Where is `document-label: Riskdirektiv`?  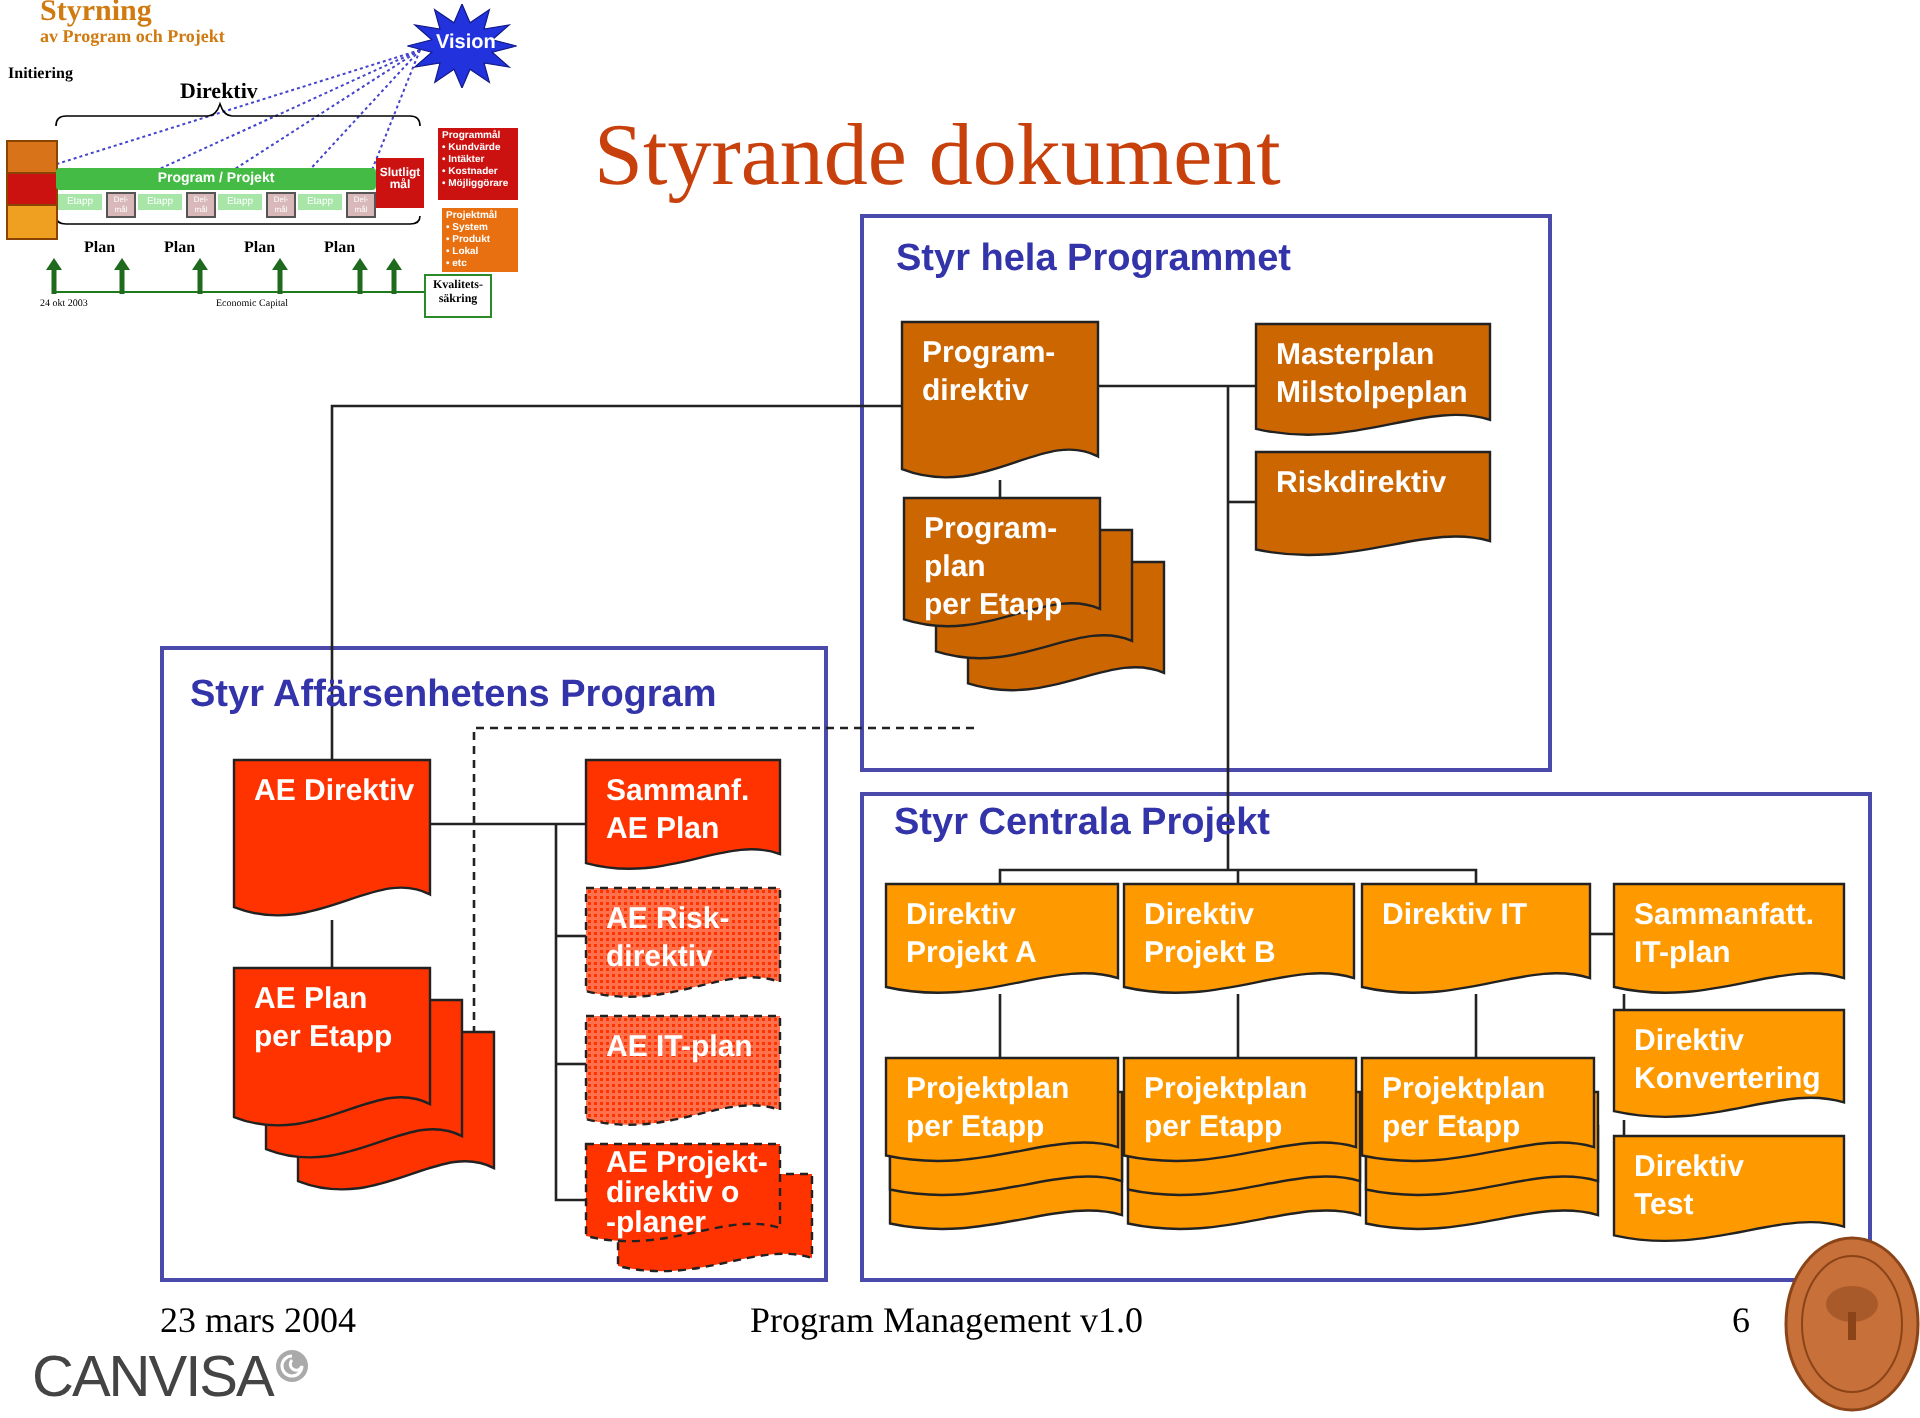 document-label: Riskdirektiv is located at coordinates (1361, 483).